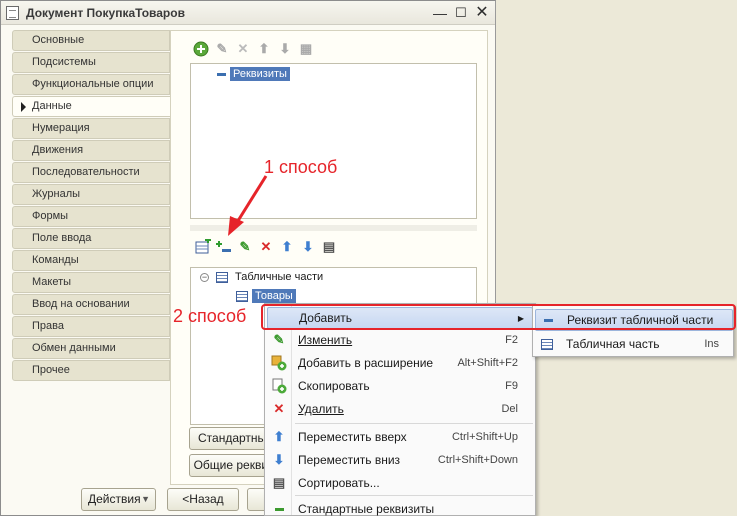  What do you see at coordinates (56, 194) in the screenshot?
I see `tab-label: Журналы` at bounding box center [56, 194].